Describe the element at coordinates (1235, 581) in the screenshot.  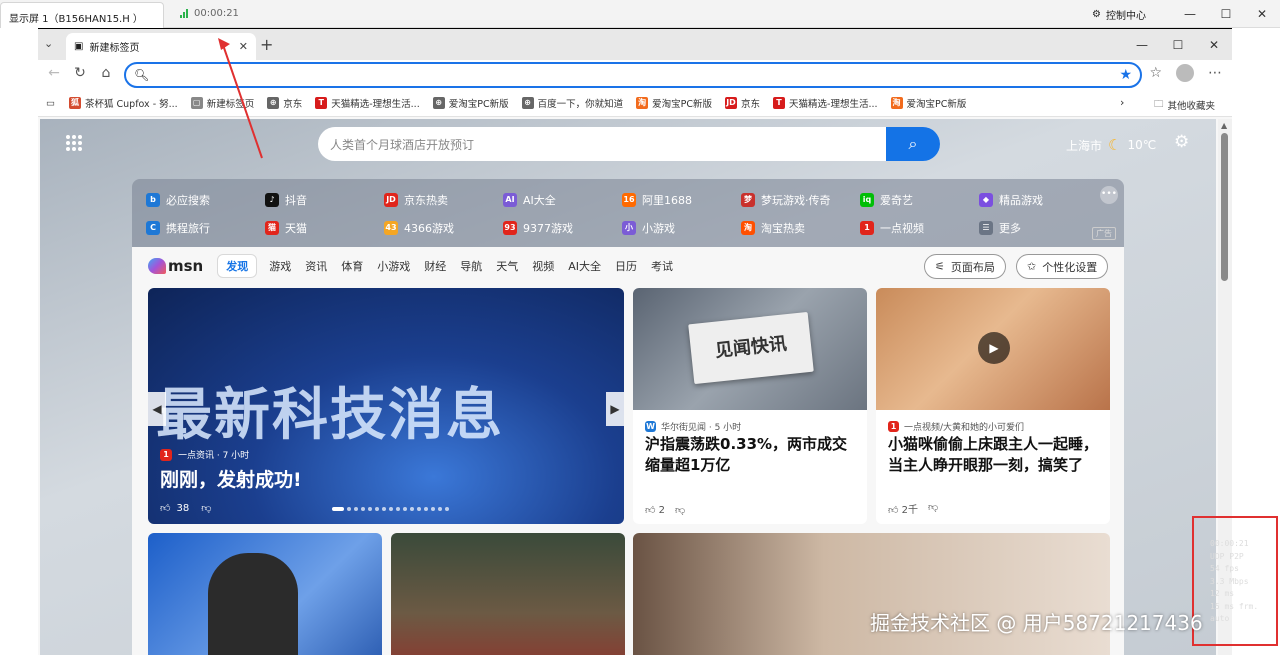
I see `annotation-box` at that location.